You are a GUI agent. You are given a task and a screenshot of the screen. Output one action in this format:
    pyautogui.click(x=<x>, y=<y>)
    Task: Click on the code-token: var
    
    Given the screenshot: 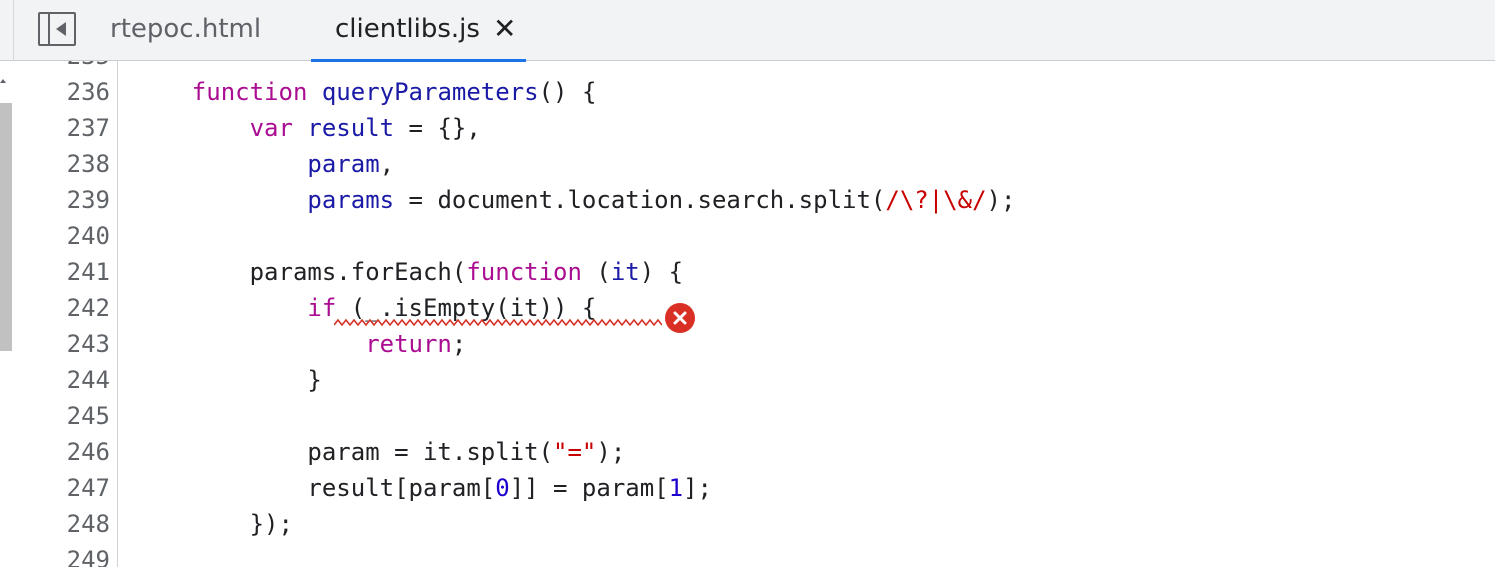 What is the action you would take?
    pyautogui.click(x=271, y=128)
    